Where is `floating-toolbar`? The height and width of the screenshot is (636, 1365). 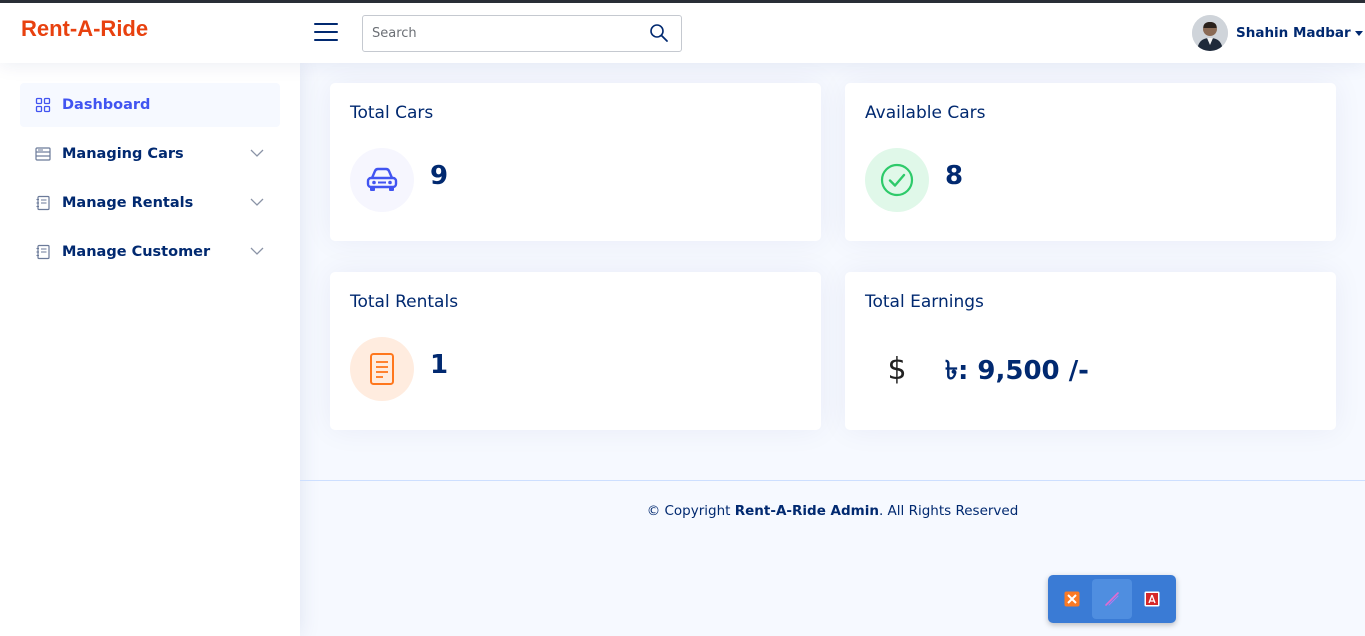
floating-toolbar is located at coordinates (1112, 599).